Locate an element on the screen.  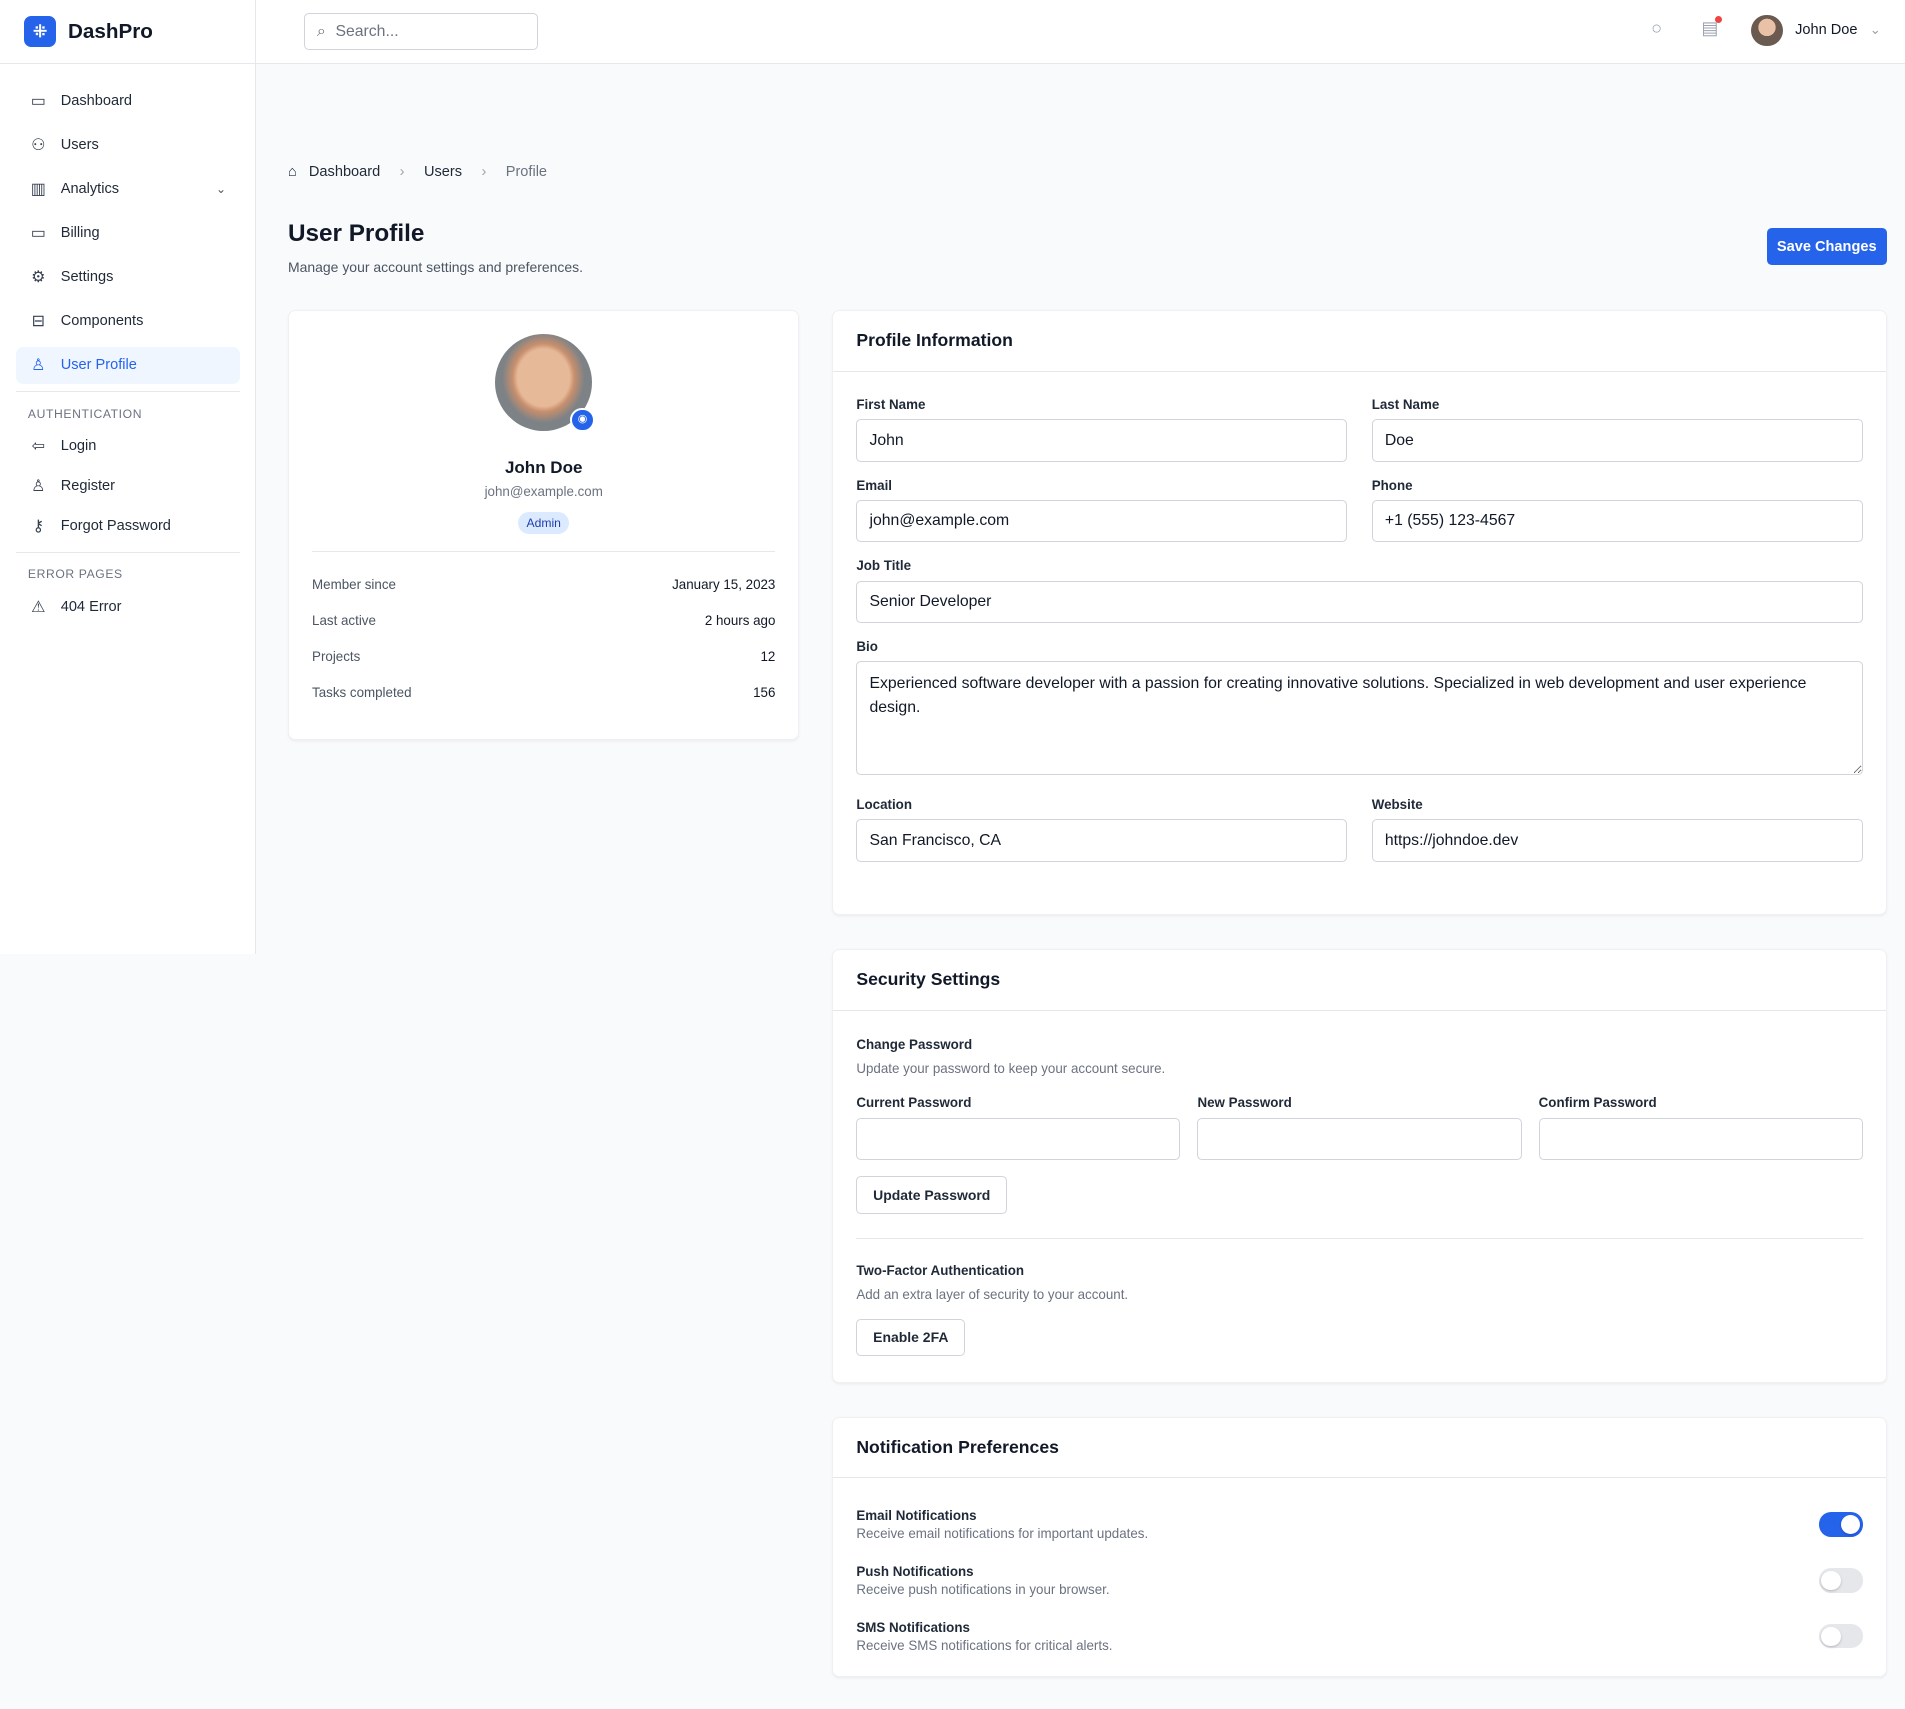
sidebar-item-label: Billing is located at coordinates (80, 233).